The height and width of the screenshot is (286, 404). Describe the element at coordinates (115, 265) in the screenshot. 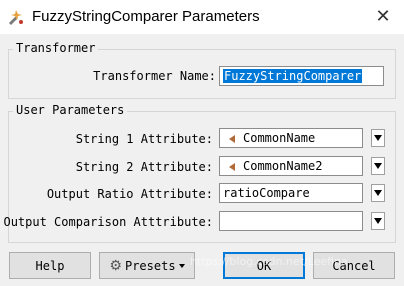

I see `gear-icon: ⚙` at that location.